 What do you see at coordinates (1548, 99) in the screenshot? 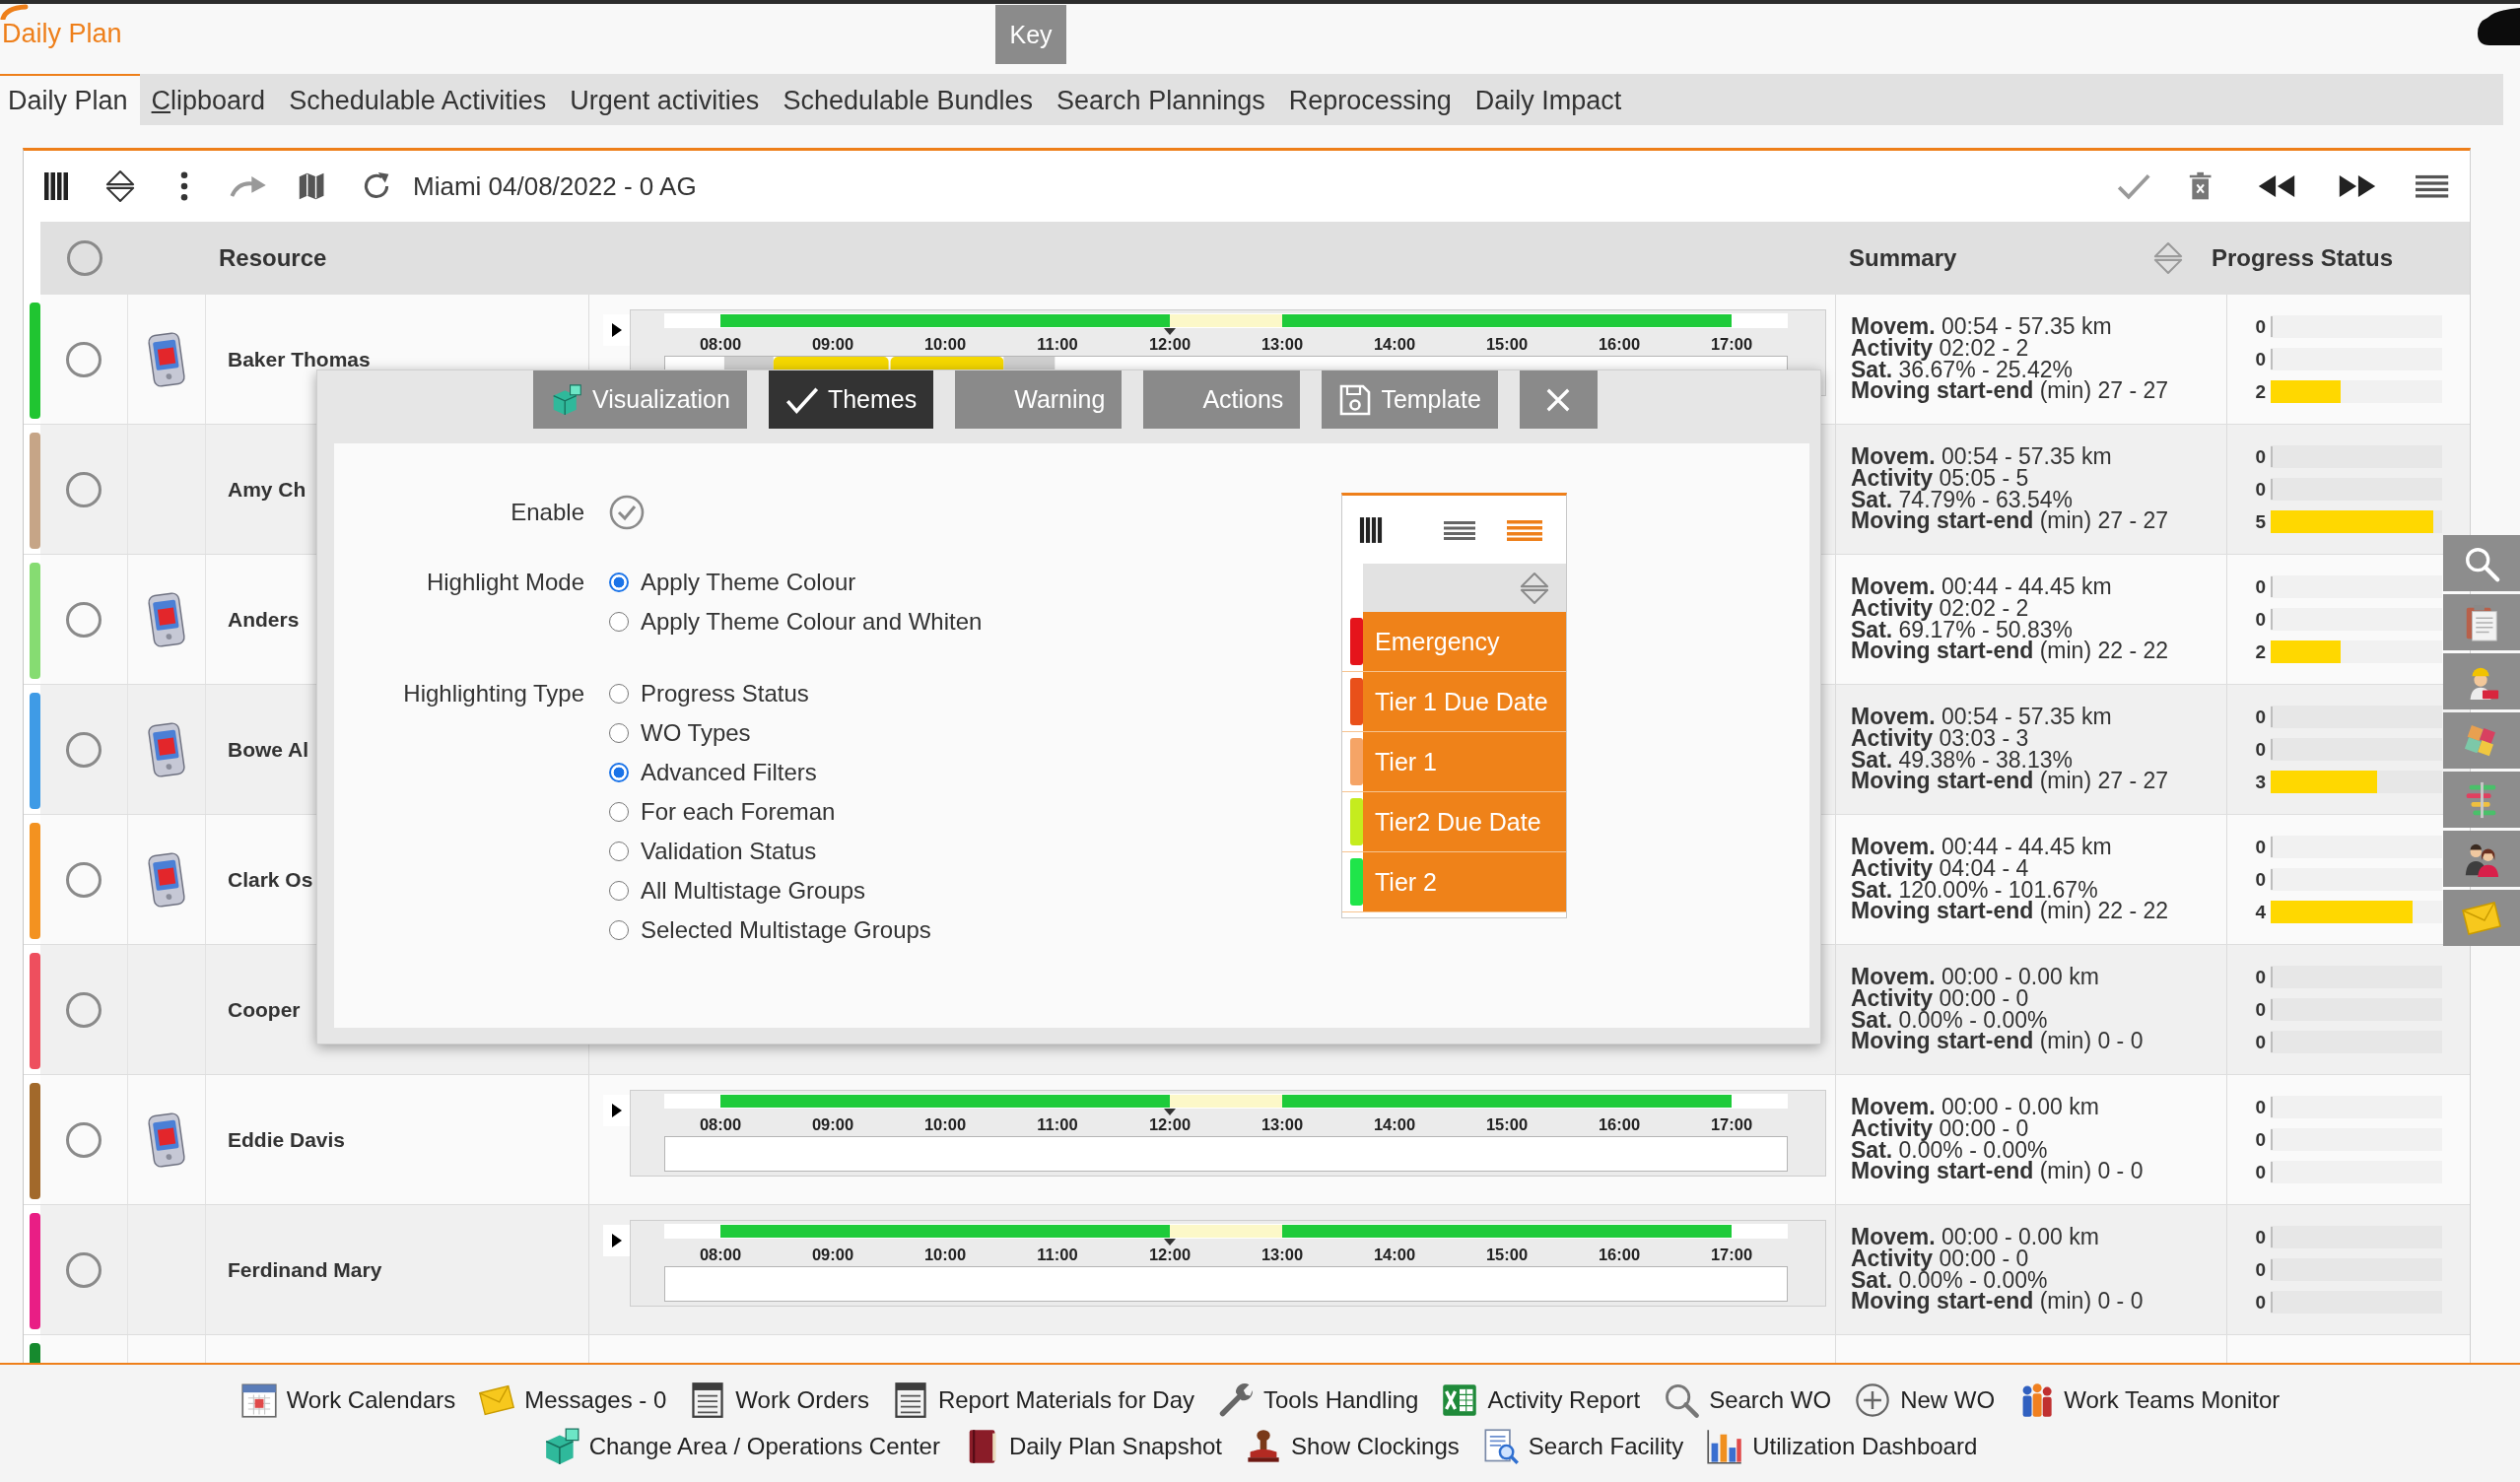
I see `tab: Daily Impact` at bounding box center [1548, 99].